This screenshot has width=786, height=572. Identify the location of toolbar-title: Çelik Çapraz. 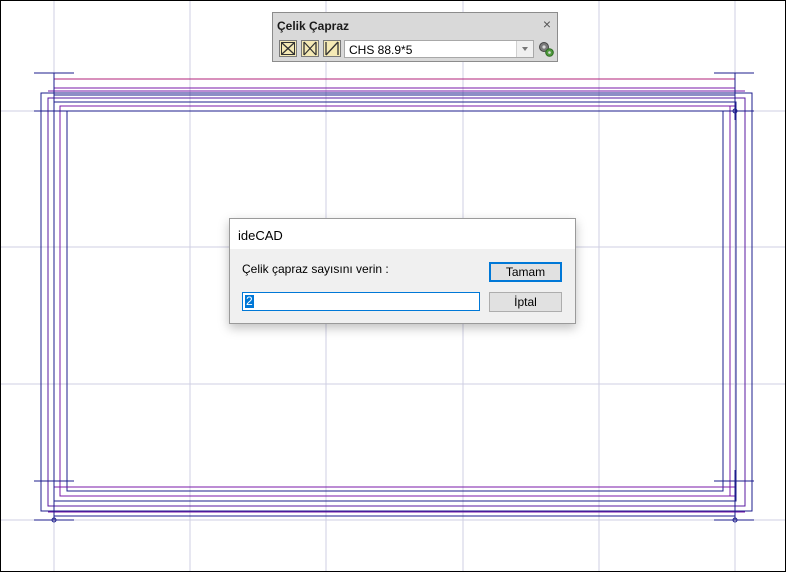
(313, 26).